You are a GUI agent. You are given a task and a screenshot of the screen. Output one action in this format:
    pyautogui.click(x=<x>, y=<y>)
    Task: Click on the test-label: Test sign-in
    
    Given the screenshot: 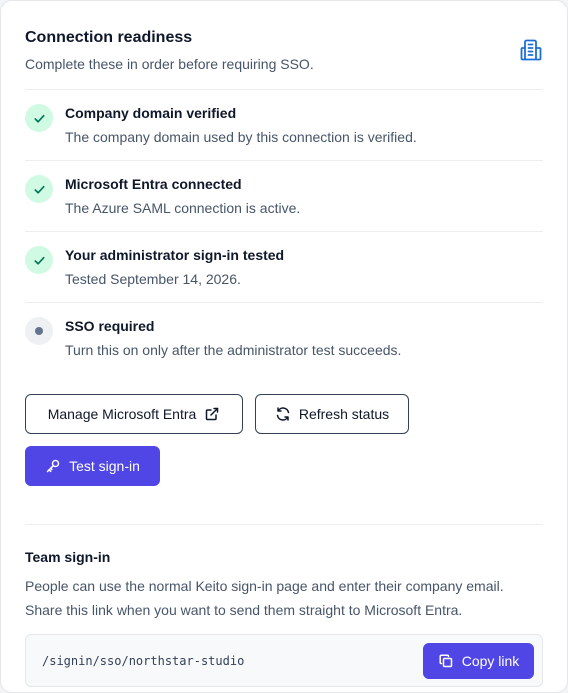 What is the action you would take?
    pyautogui.click(x=104, y=466)
    